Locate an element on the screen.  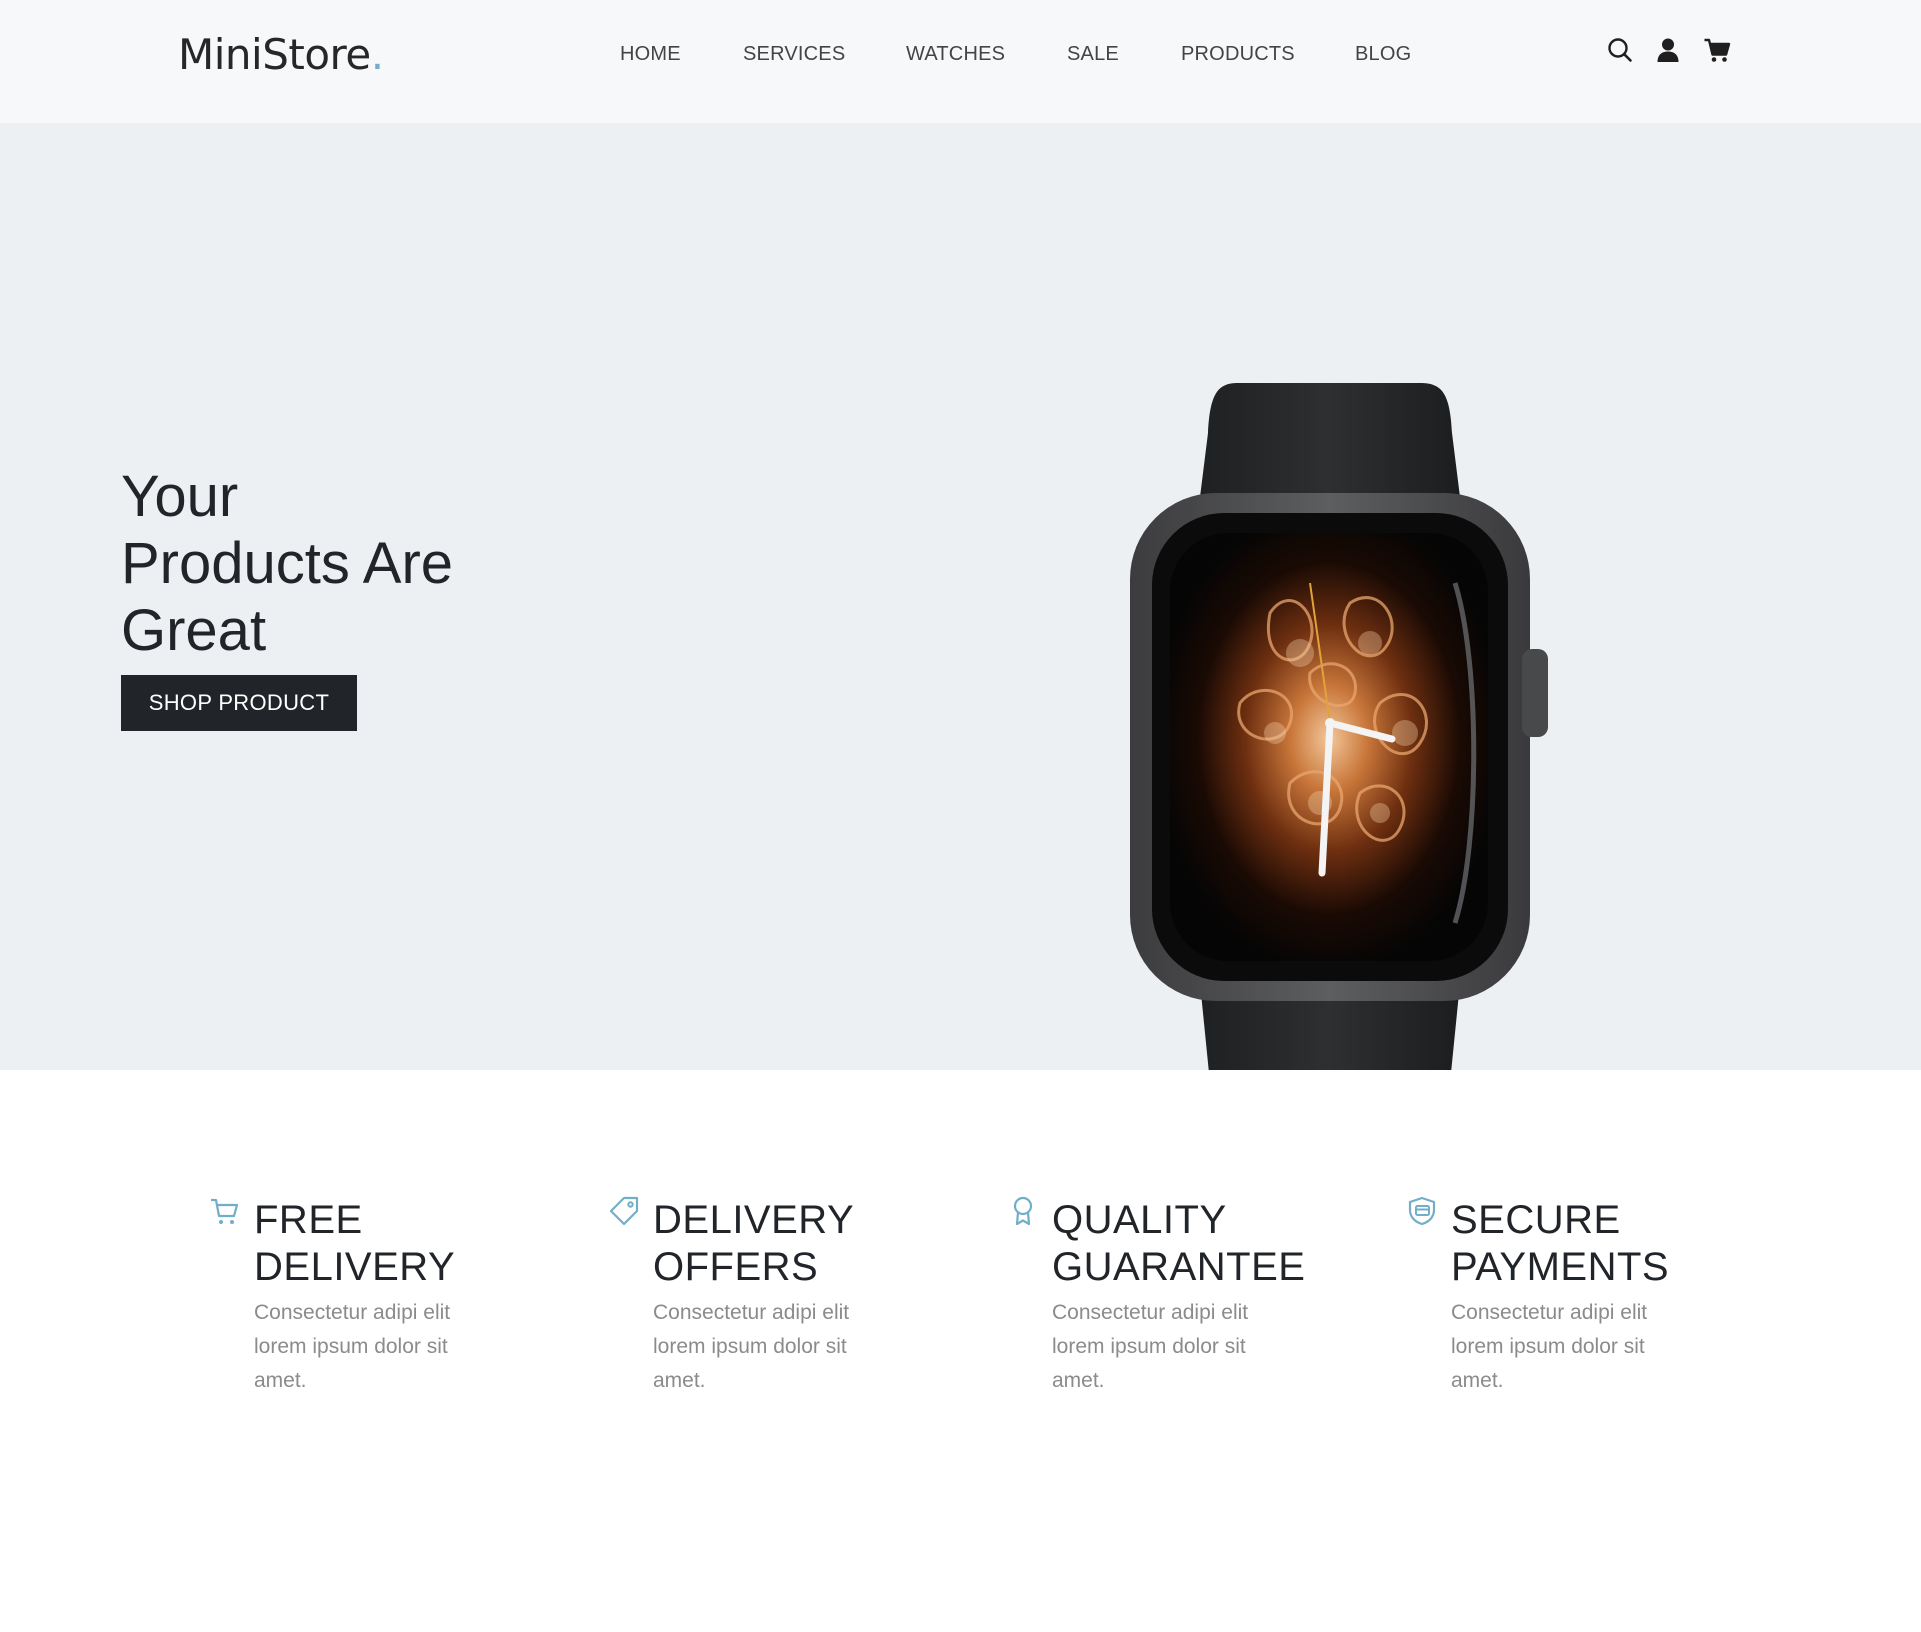
search-icon is located at coordinates (1620, 50).